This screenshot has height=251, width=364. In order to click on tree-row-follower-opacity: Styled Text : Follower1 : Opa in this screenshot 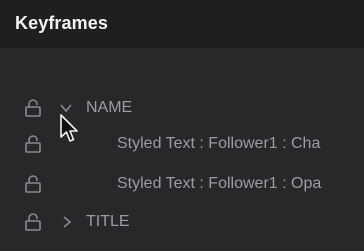, I will do `click(182, 185)`.